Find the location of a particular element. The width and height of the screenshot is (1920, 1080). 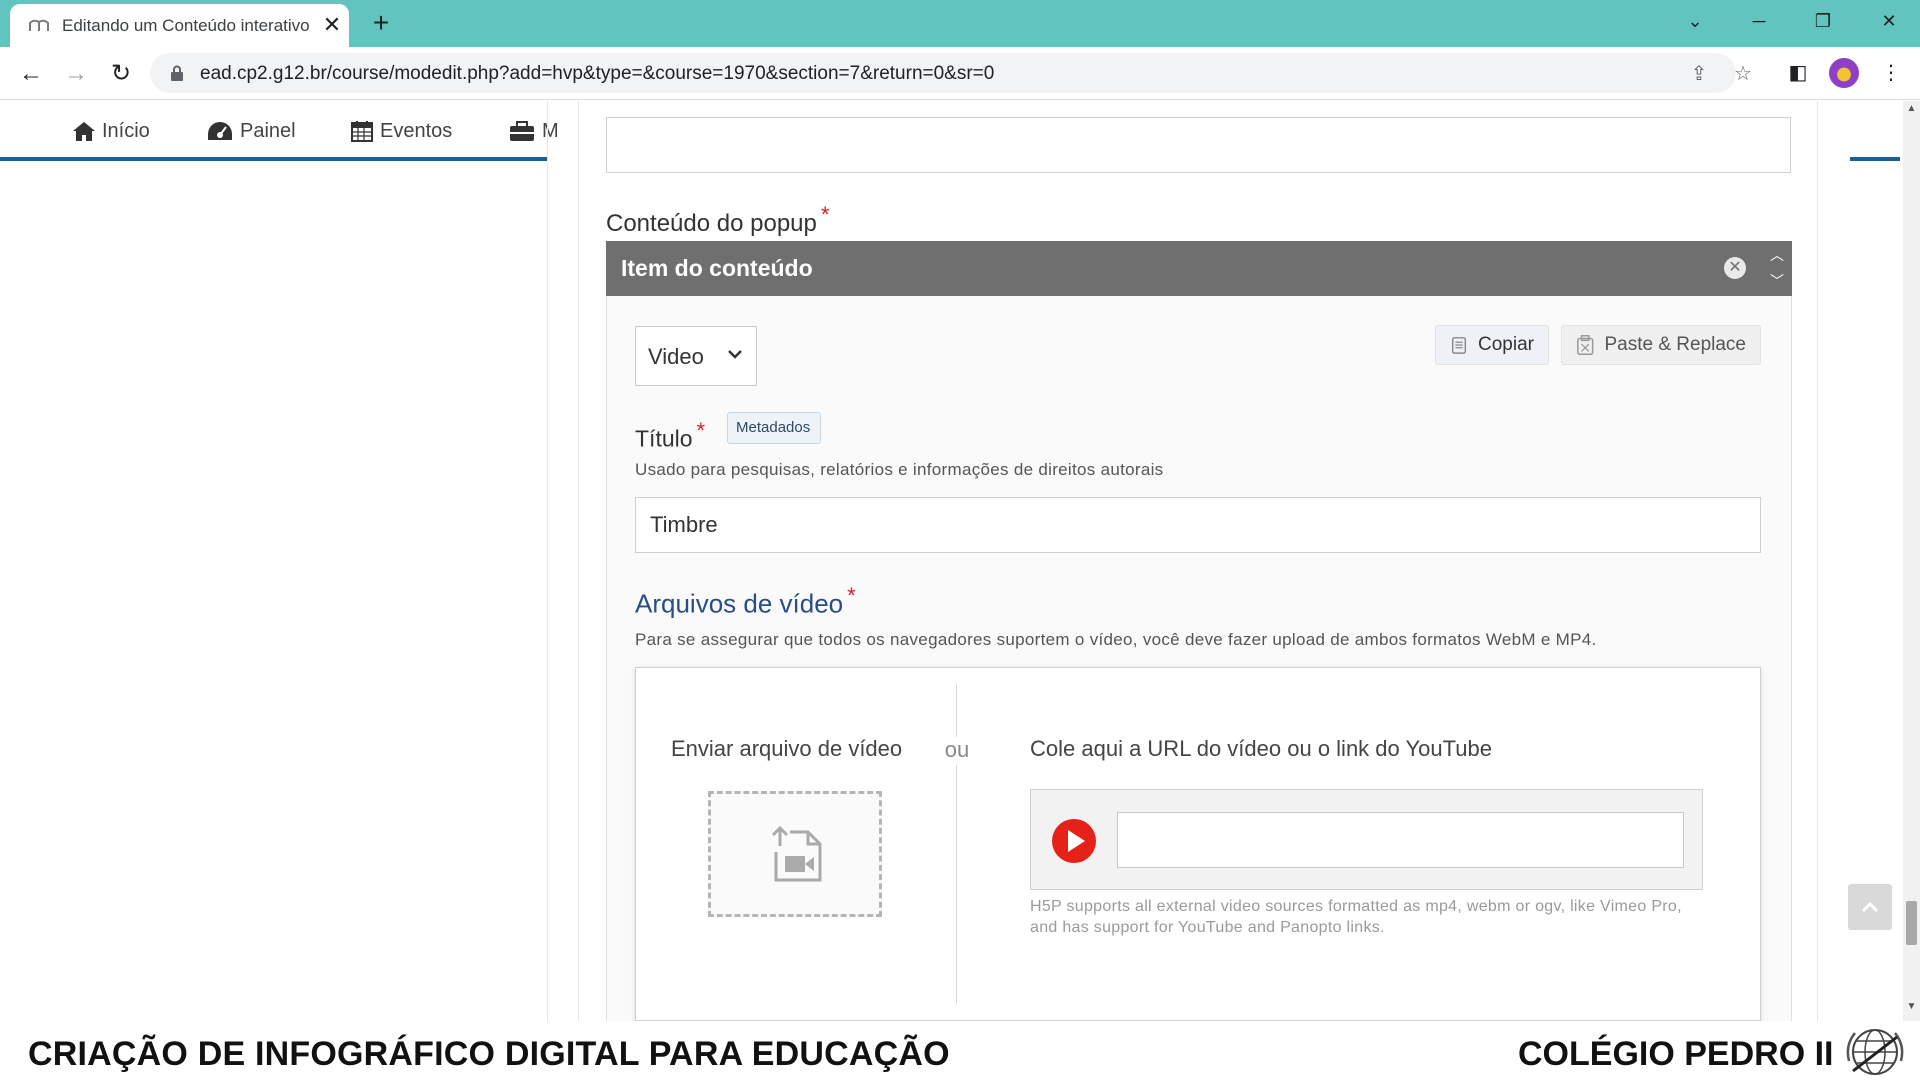

tab-search-icon: ⌄ is located at coordinates (1695, 21).